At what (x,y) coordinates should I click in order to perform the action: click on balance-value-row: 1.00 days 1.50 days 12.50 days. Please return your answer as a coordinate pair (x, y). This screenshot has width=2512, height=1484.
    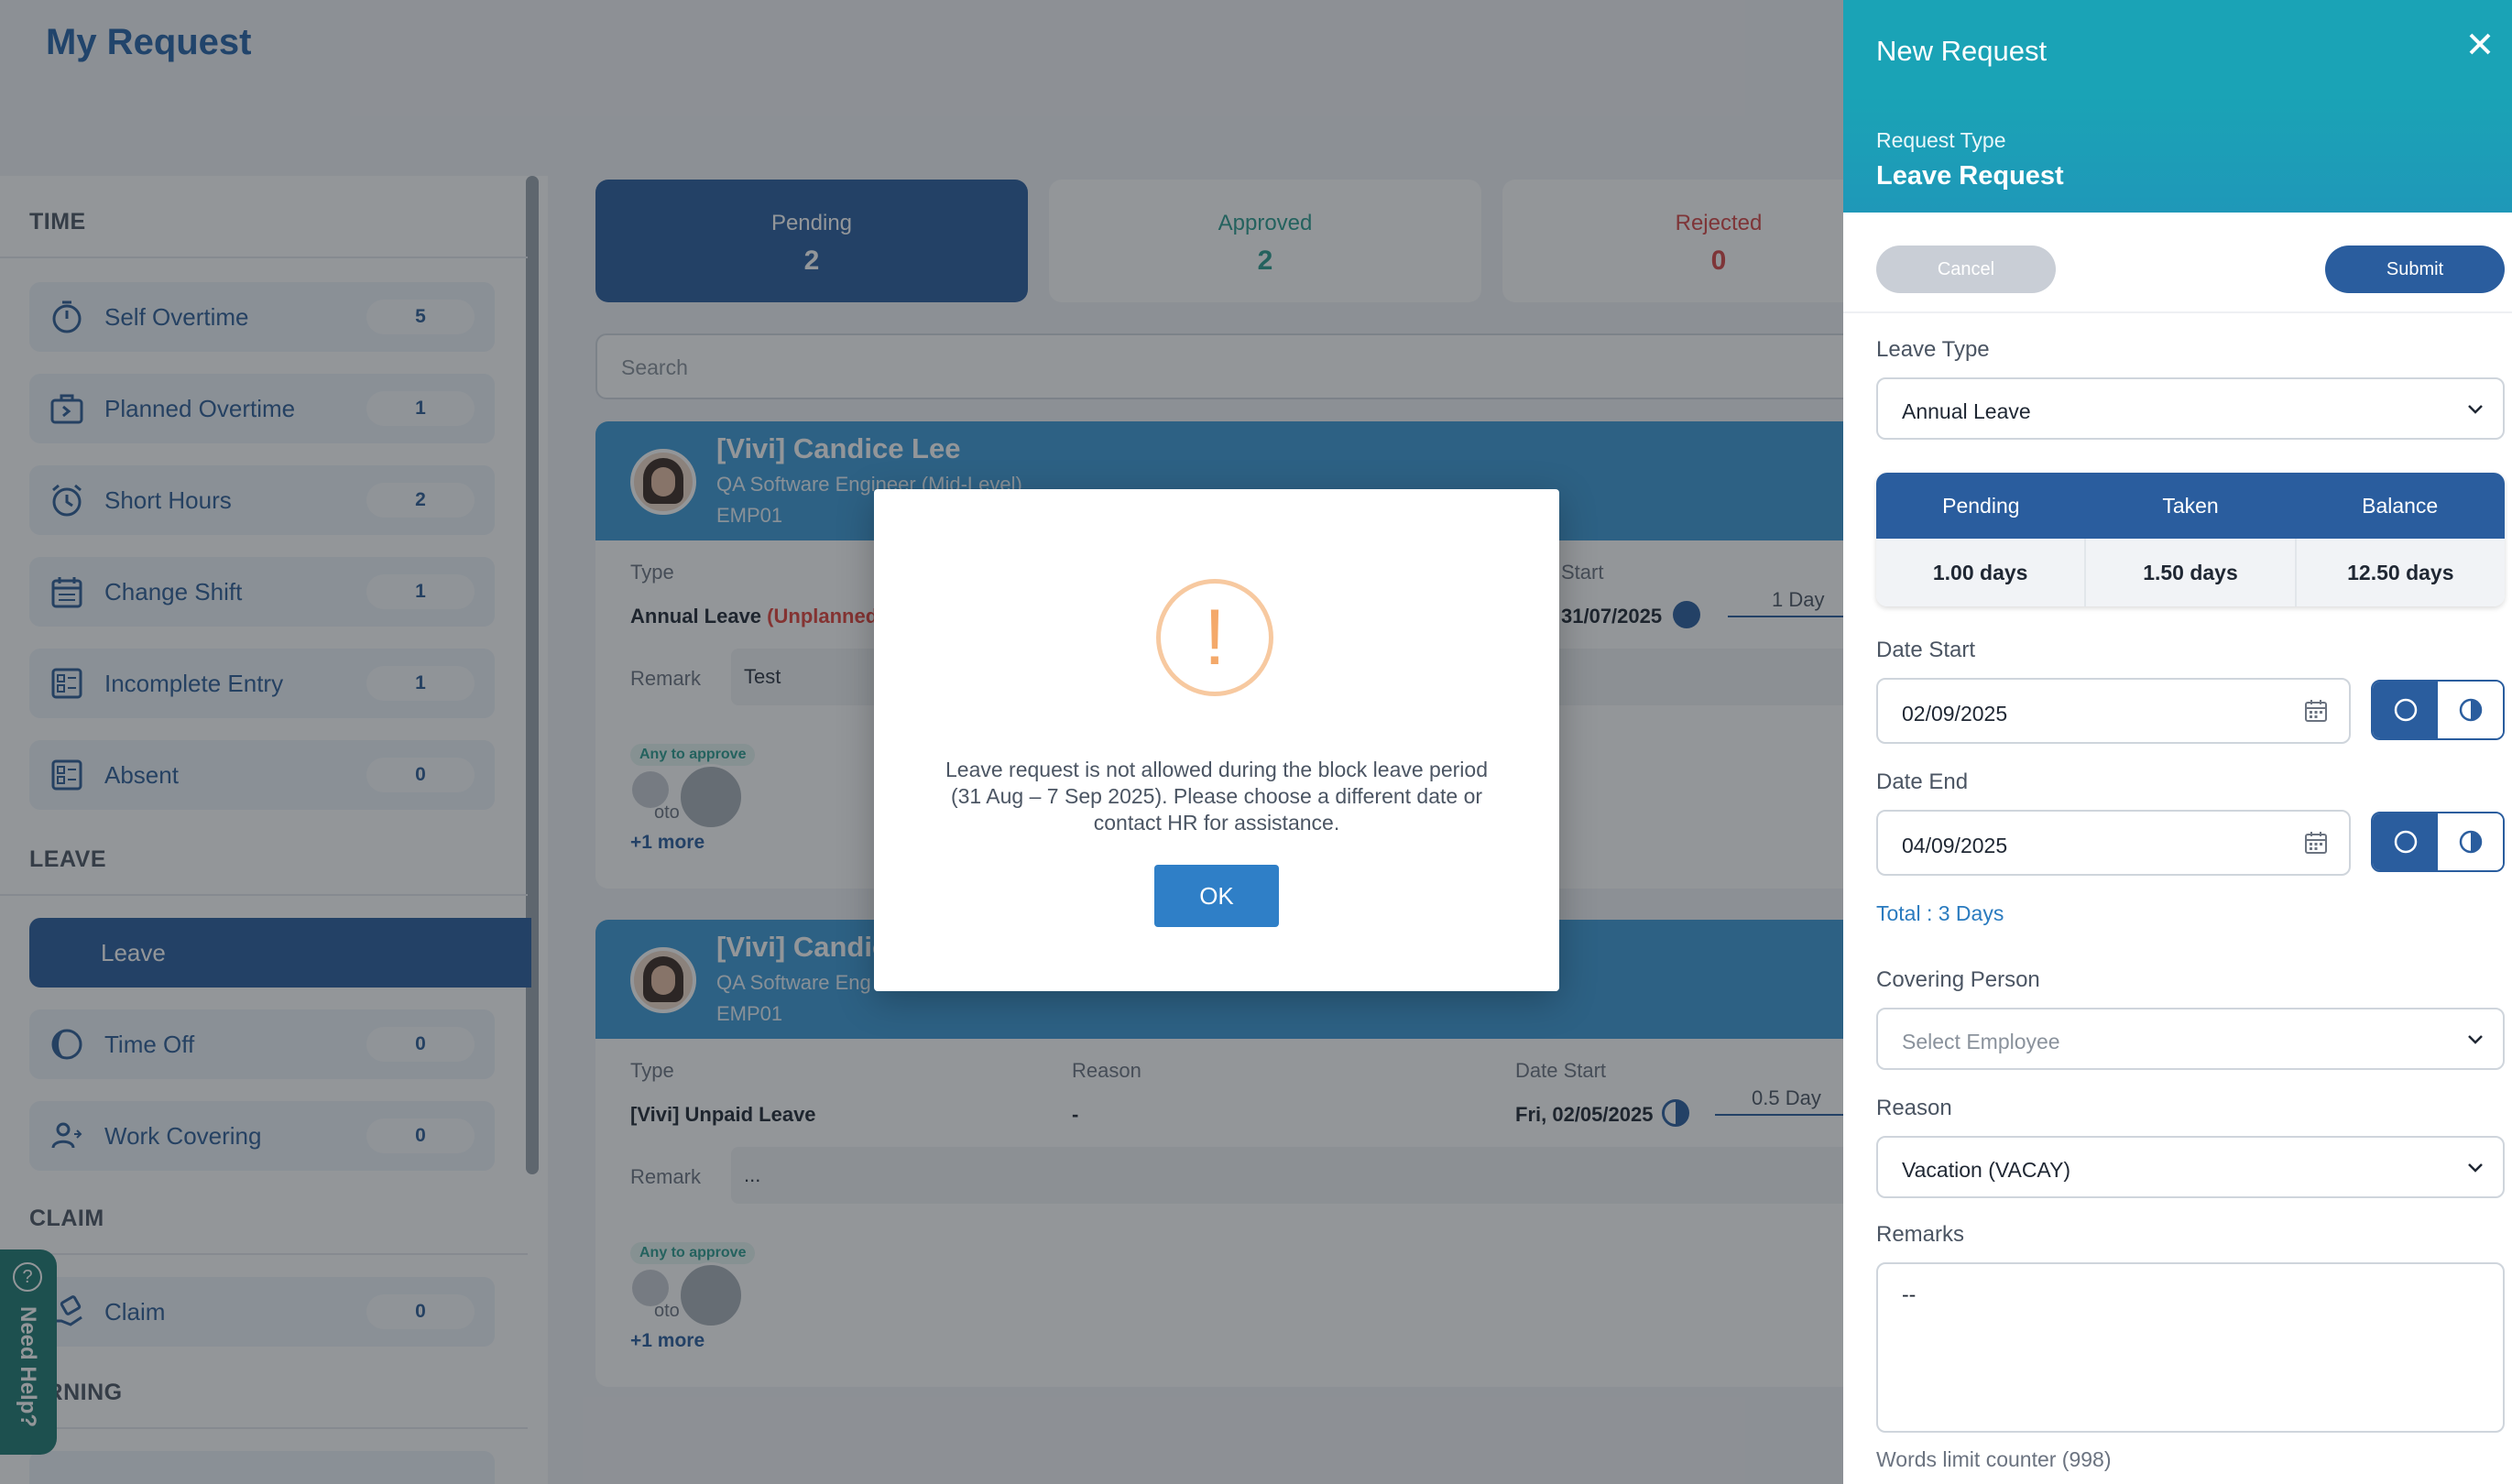
    Looking at the image, I should click on (2190, 572).